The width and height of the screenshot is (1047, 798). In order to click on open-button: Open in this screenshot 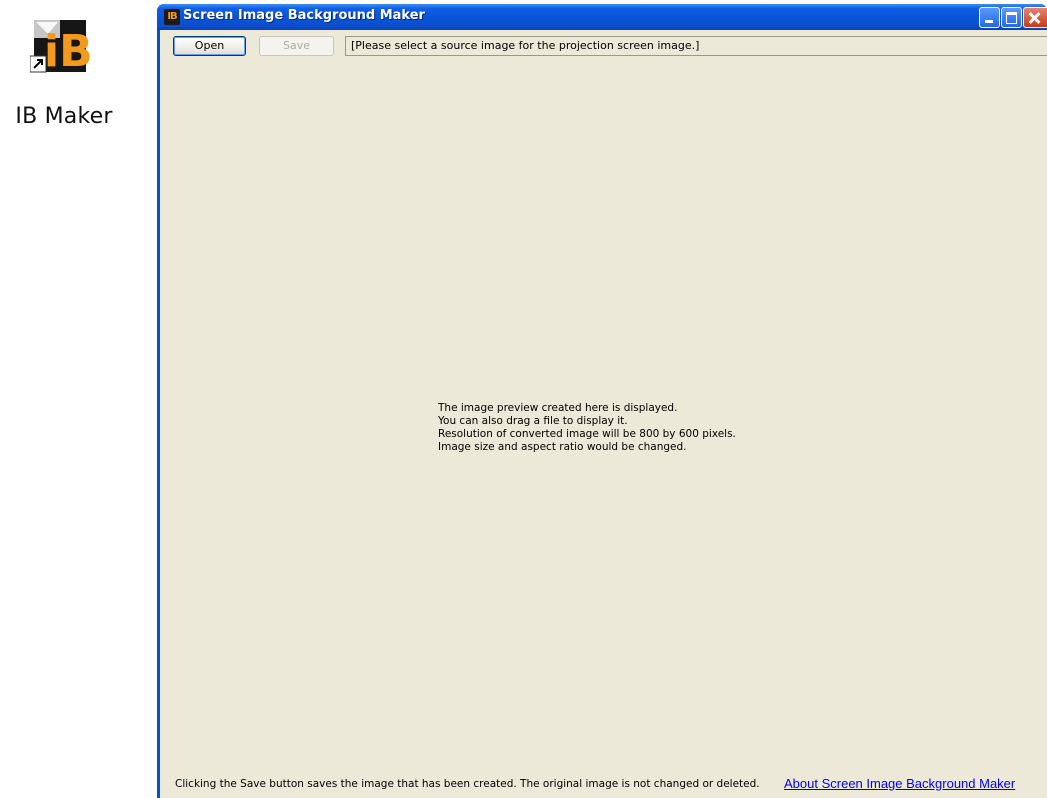, I will do `click(209, 46)`.